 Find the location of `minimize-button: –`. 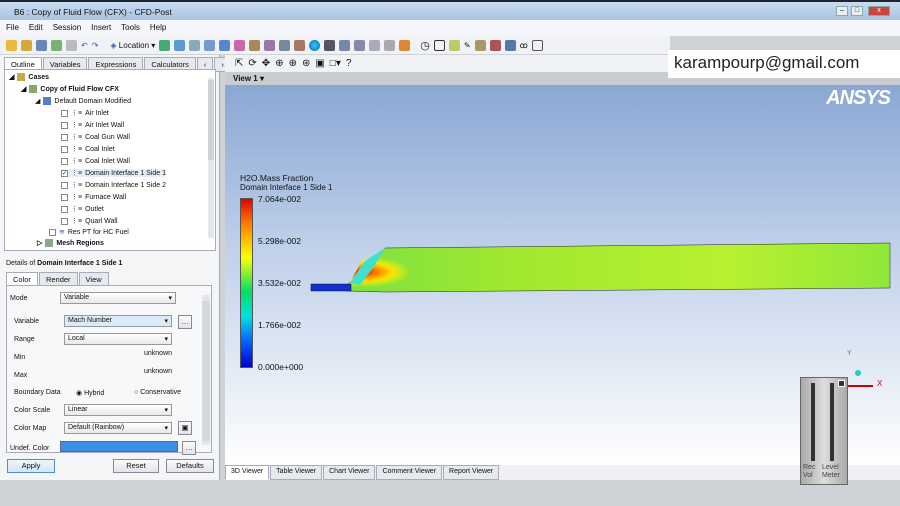

minimize-button: – is located at coordinates (842, 11).